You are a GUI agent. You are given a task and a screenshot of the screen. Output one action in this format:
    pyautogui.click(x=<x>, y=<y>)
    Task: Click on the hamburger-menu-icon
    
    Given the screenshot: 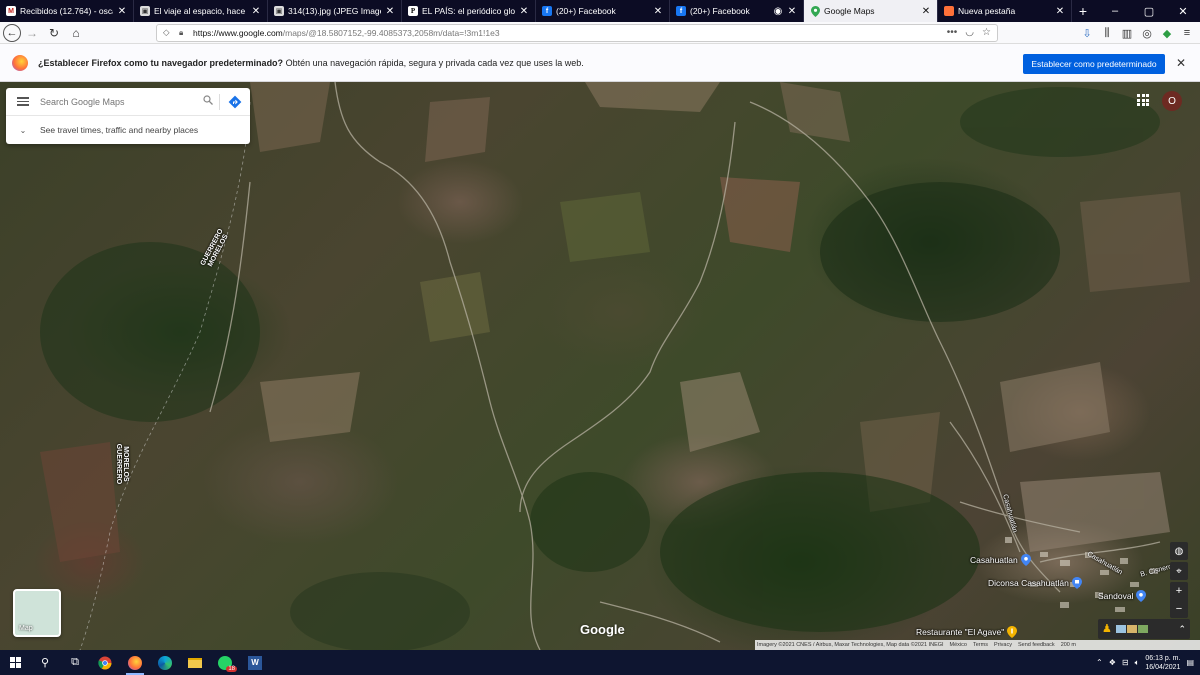 What is the action you would take?
    pyautogui.click(x=23, y=101)
    